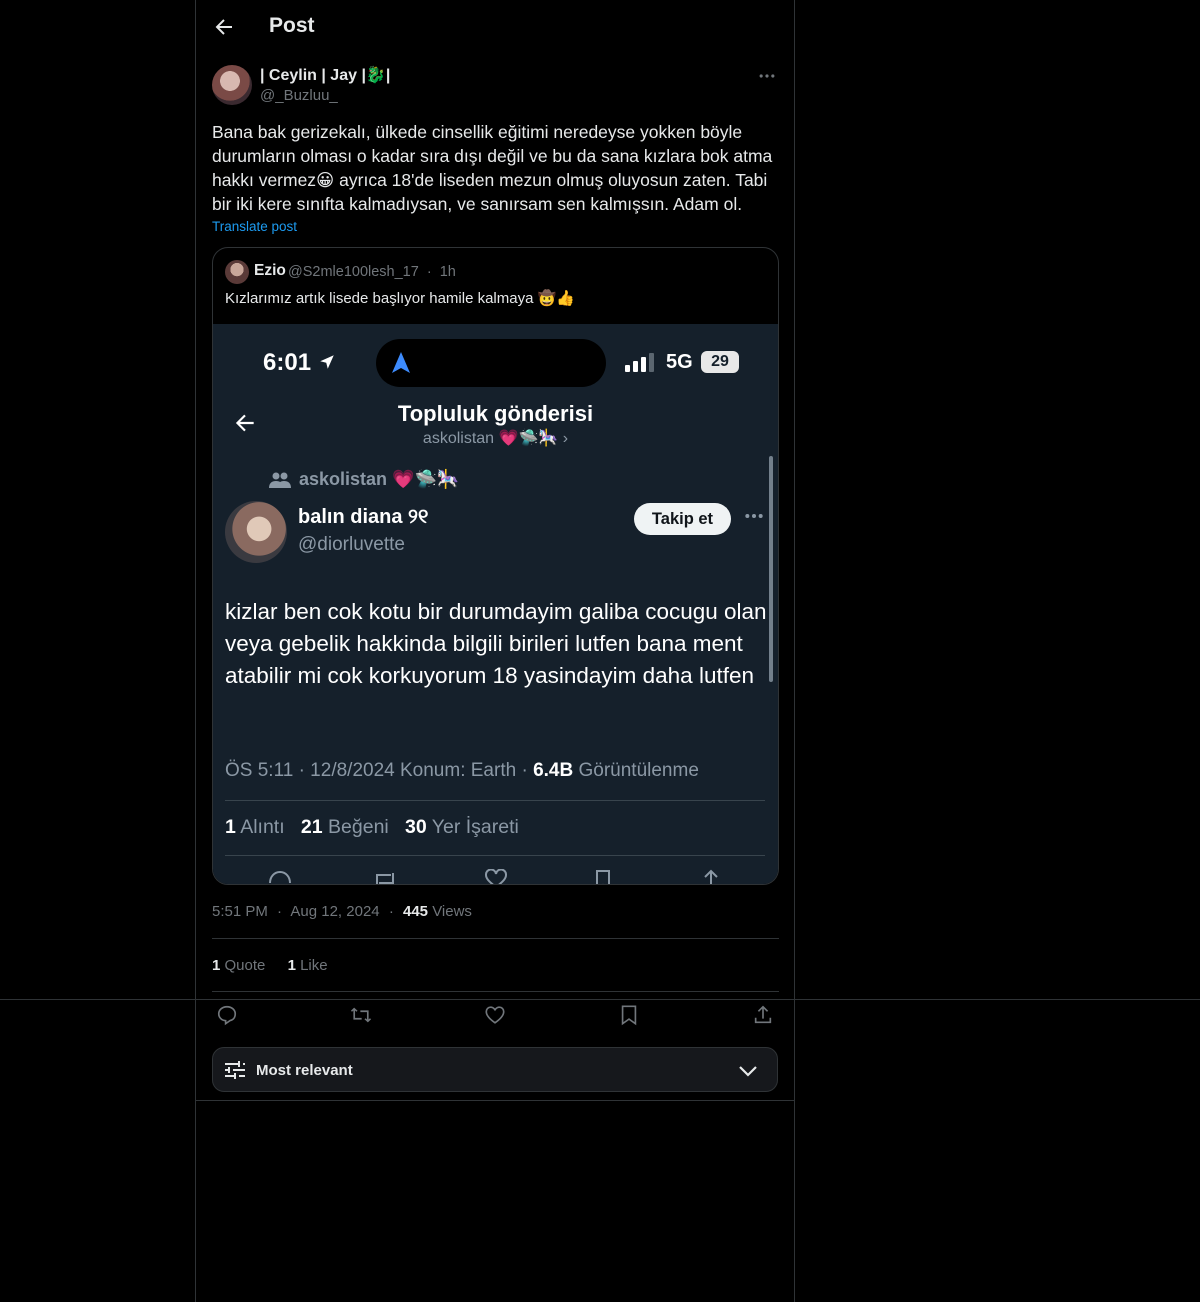 The height and width of the screenshot is (1302, 1200). What do you see at coordinates (495, 438) in the screenshot?
I see `screenshot-subtitle: askolistan 💗🛸🎠 ›` at bounding box center [495, 438].